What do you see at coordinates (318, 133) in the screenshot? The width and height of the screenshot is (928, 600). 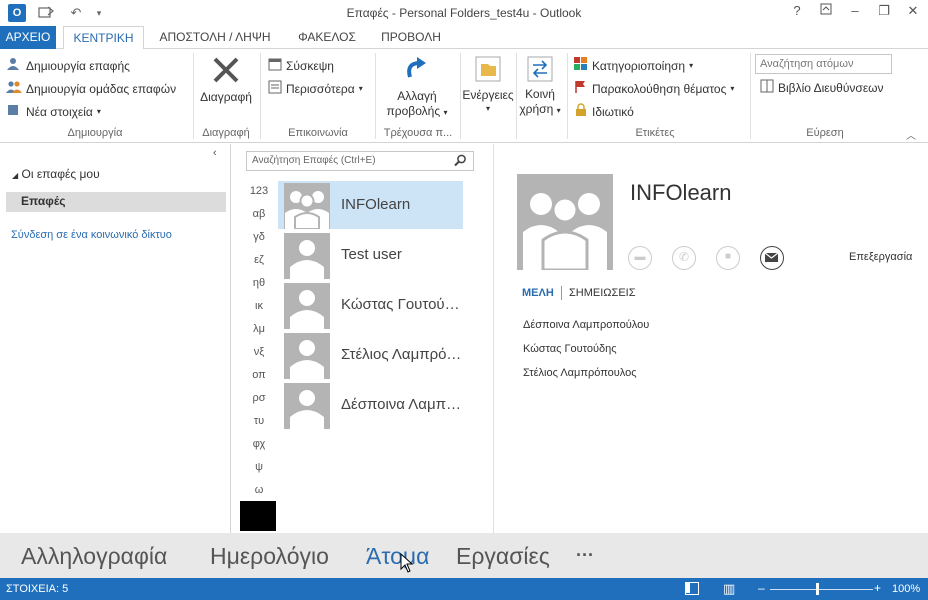 I see `group-label-communicate: Επικοινωνία` at bounding box center [318, 133].